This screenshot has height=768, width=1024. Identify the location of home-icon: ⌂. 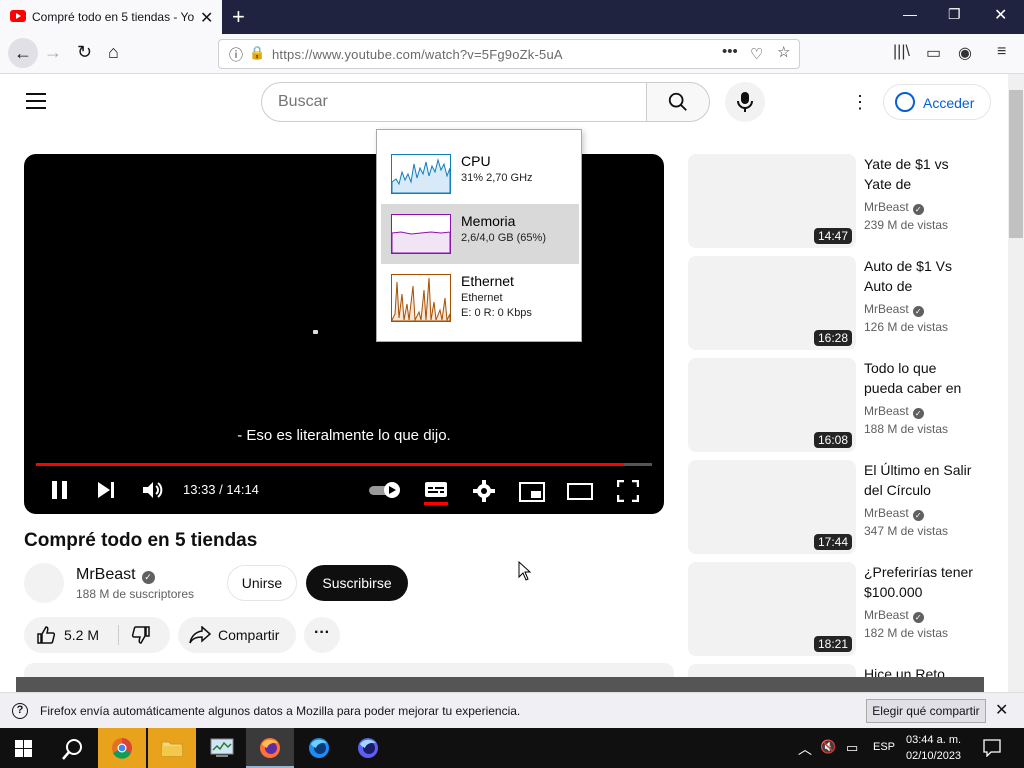
(113, 52).